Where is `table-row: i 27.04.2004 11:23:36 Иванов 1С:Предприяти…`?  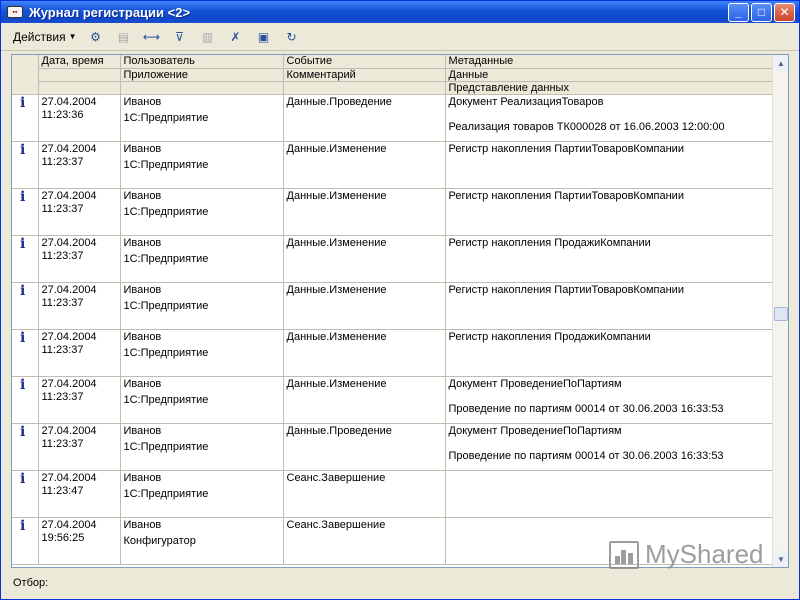
table-row: i 27.04.2004 11:23:36 Иванов 1С:Предприяти… is located at coordinates (393, 118).